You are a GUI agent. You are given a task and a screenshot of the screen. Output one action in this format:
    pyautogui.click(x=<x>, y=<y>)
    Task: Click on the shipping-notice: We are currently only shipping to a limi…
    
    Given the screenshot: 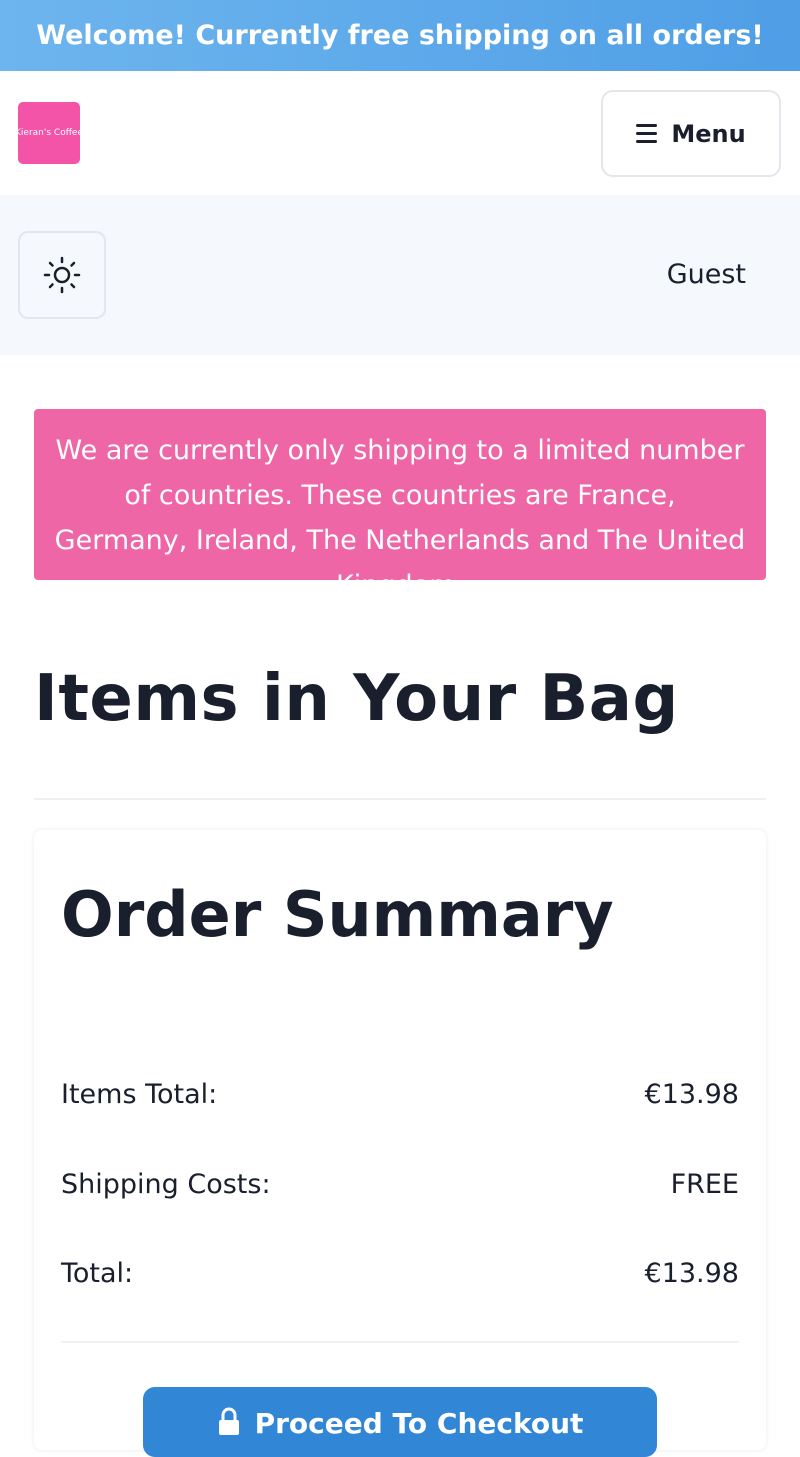 What is the action you would take?
    pyautogui.click(x=400, y=505)
    